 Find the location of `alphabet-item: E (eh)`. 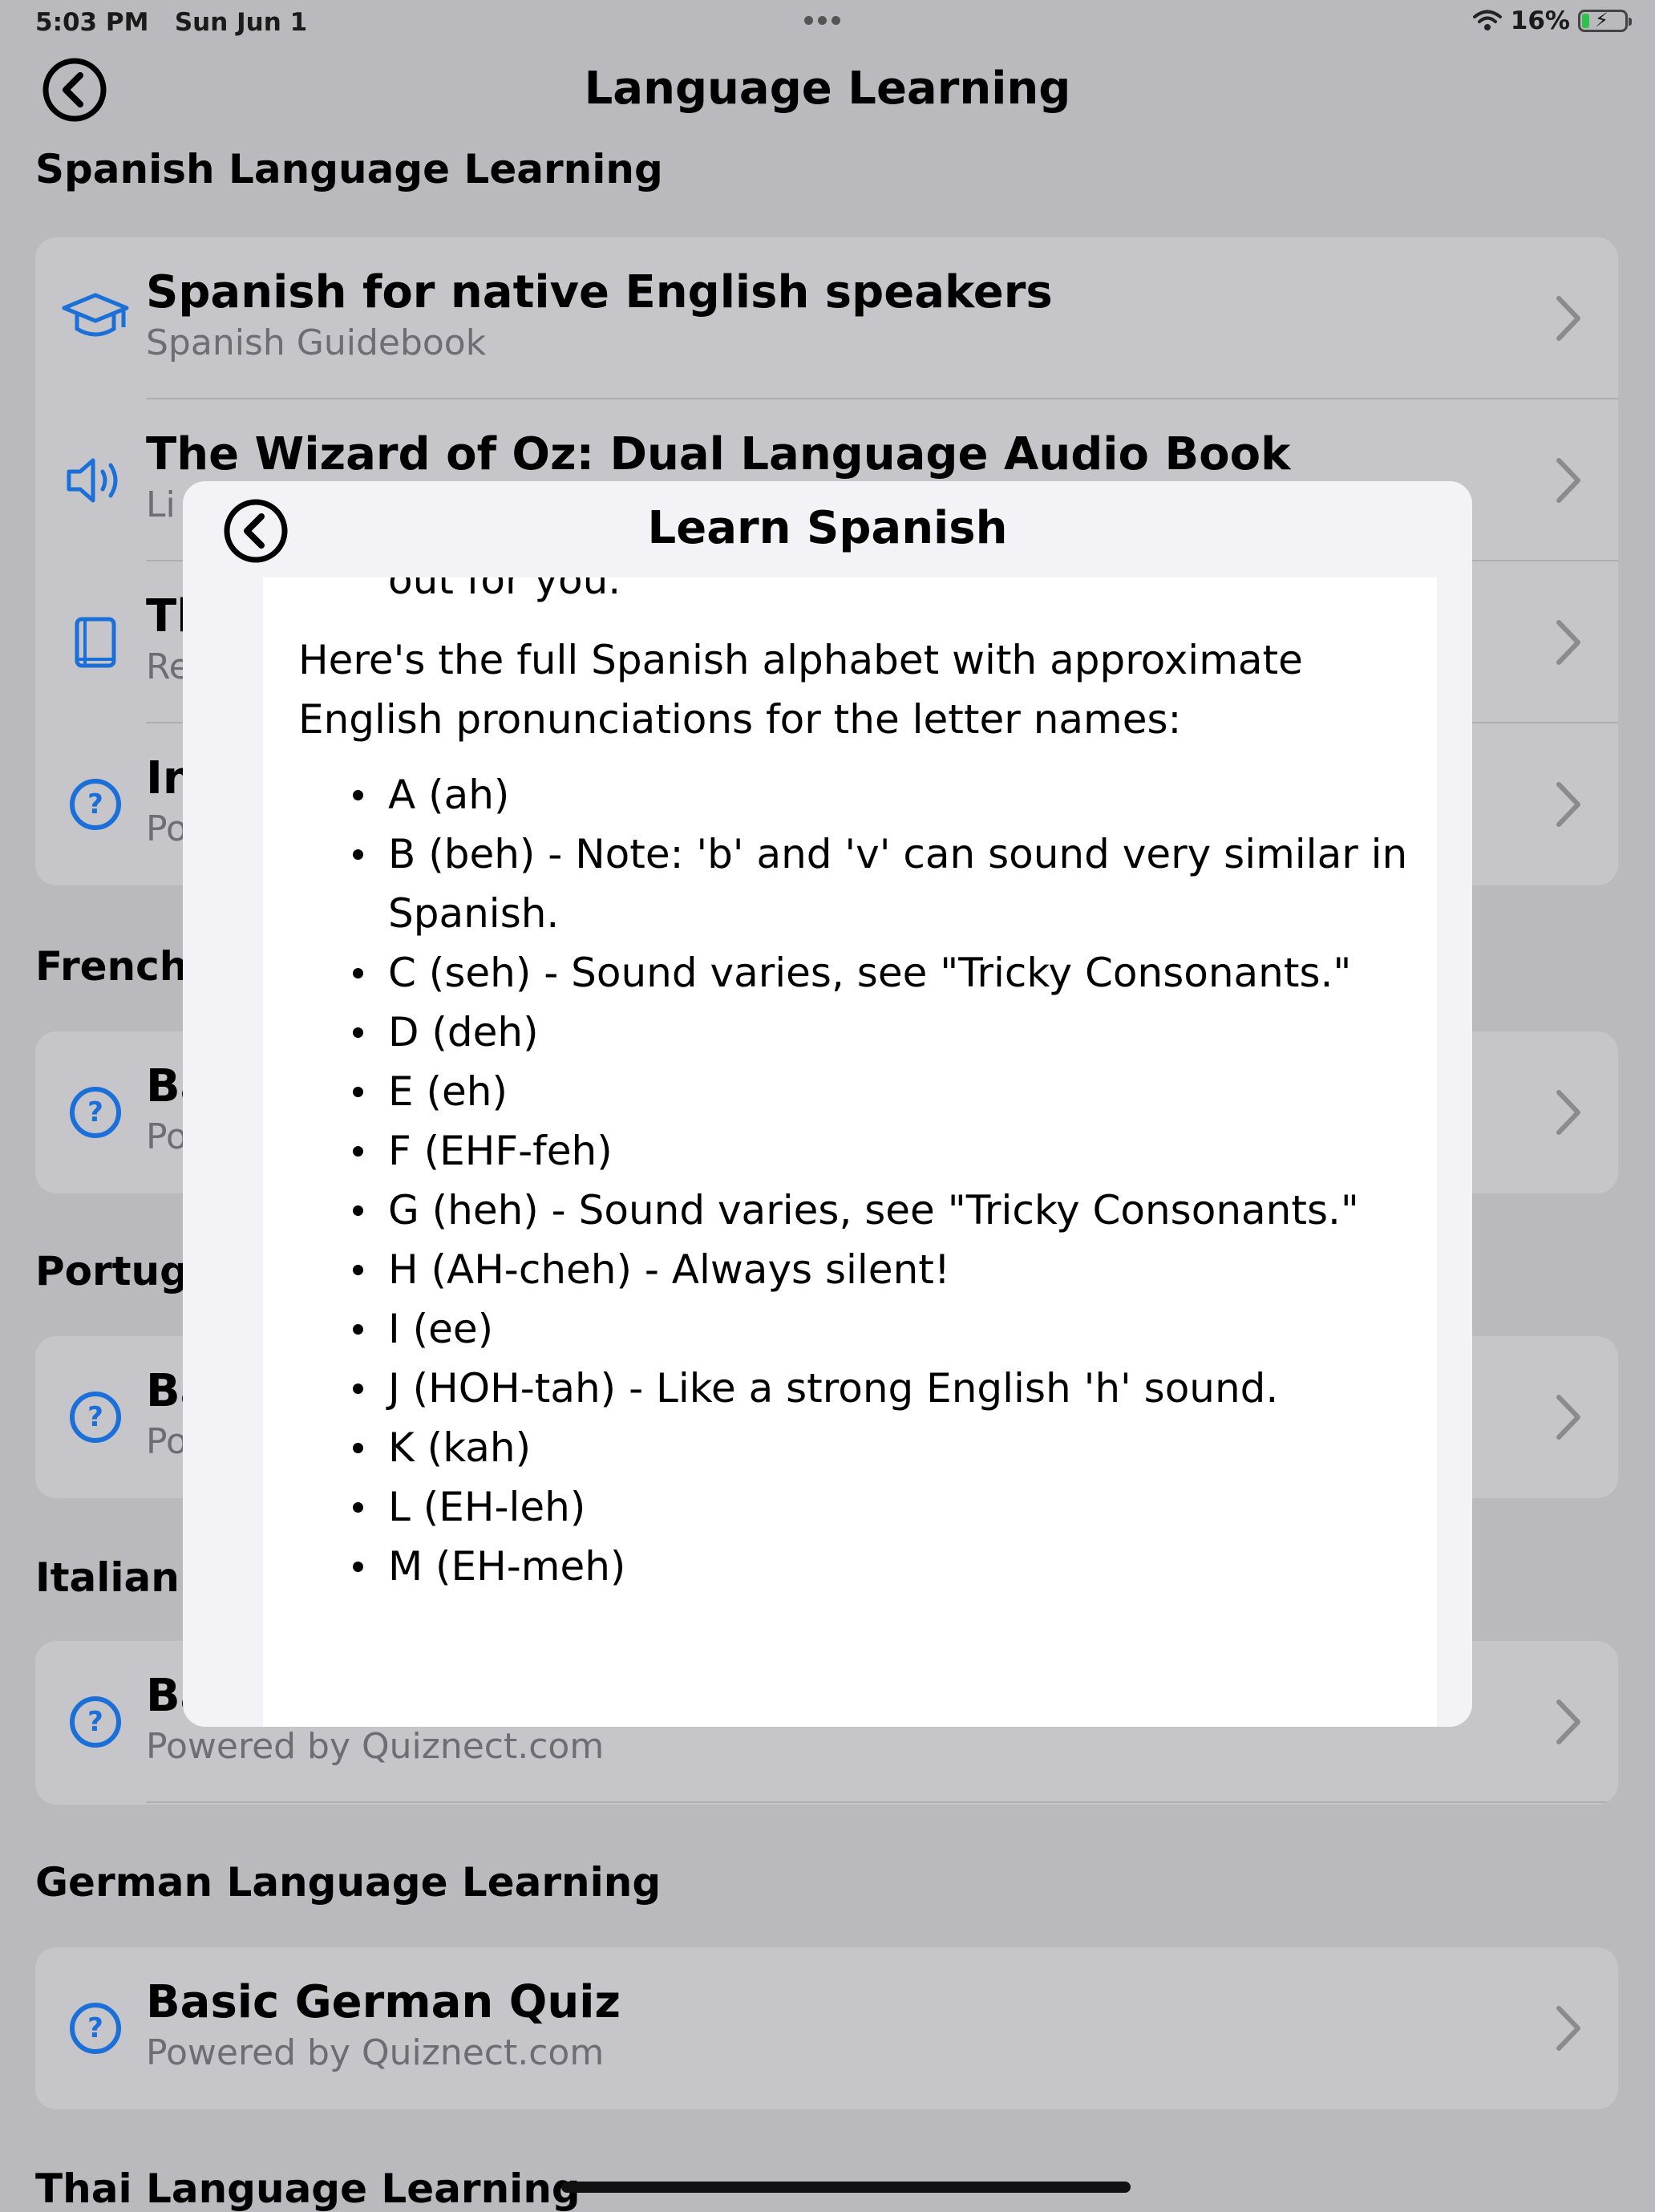

alphabet-item: E (eh) is located at coordinates (892, 1091).